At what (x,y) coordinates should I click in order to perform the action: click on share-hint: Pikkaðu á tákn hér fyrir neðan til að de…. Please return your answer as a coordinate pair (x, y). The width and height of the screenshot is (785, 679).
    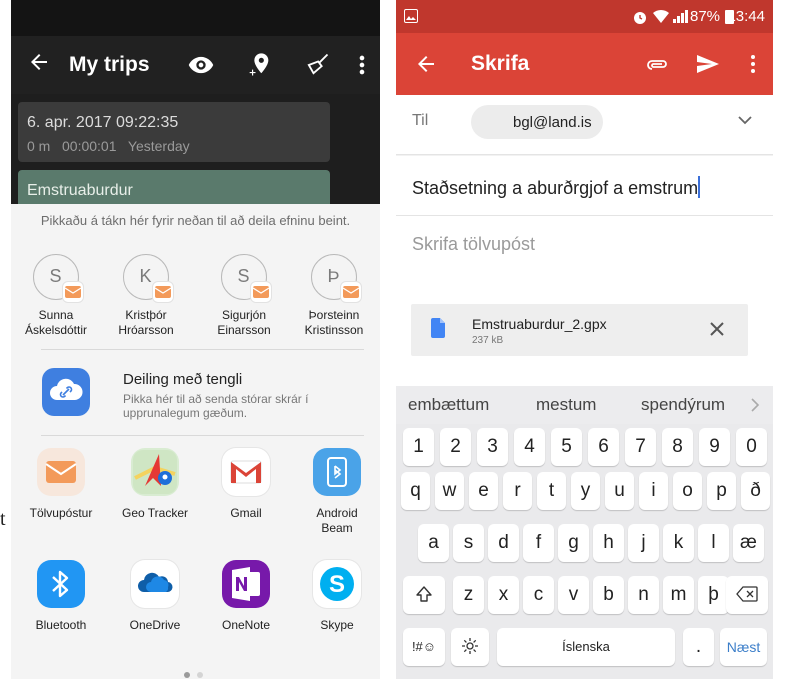
    Looking at the image, I should click on (195, 220).